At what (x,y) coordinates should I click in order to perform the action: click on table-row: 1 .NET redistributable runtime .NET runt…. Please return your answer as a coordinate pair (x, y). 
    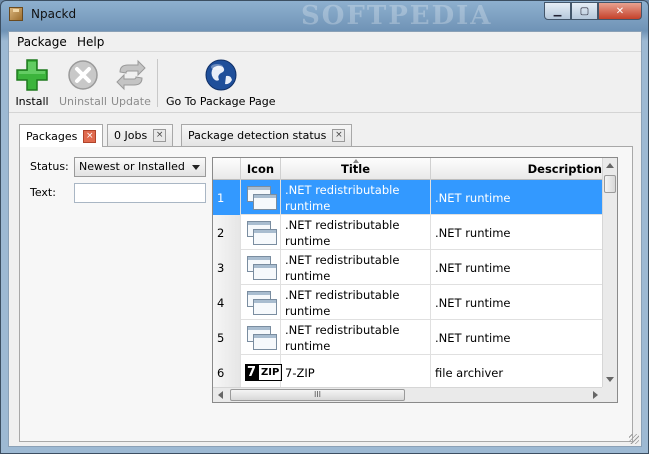
    Looking at the image, I should click on (408, 197).